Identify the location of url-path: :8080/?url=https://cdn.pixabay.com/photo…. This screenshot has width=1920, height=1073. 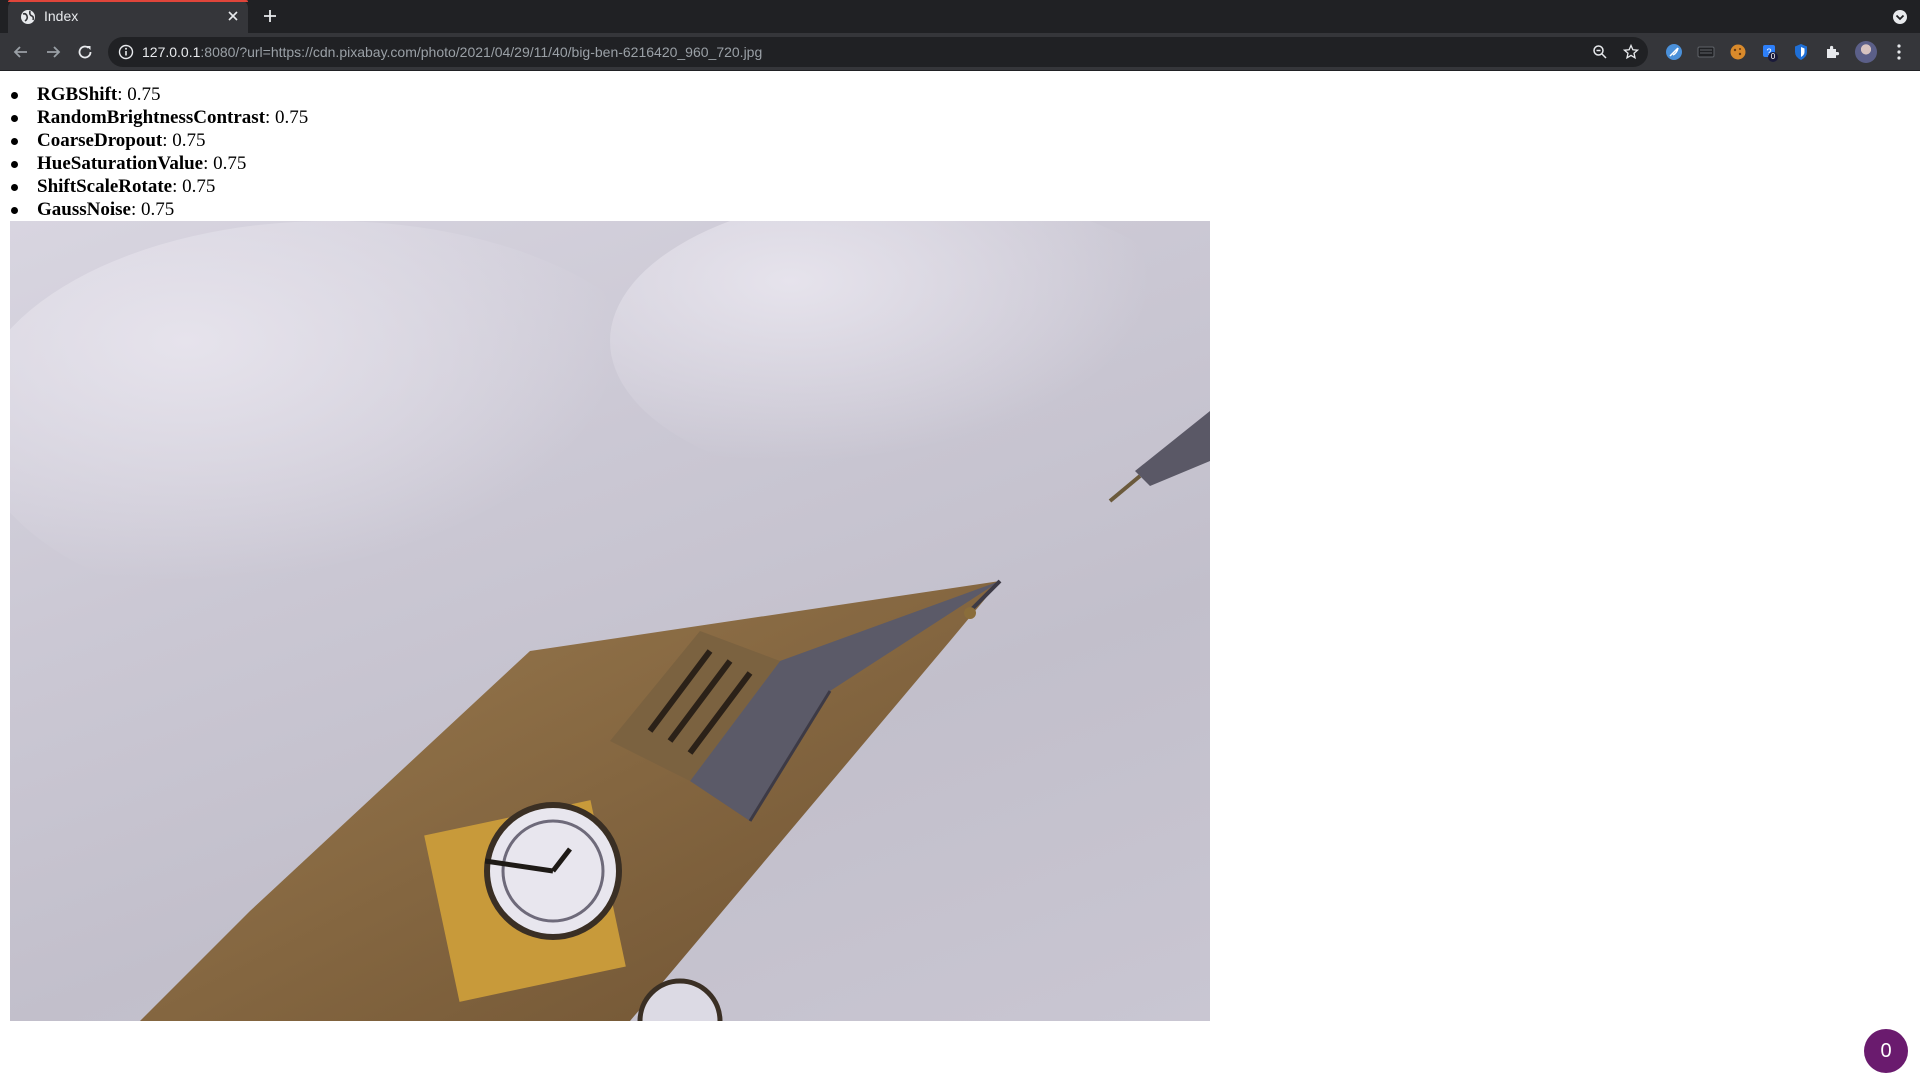
(481, 52).